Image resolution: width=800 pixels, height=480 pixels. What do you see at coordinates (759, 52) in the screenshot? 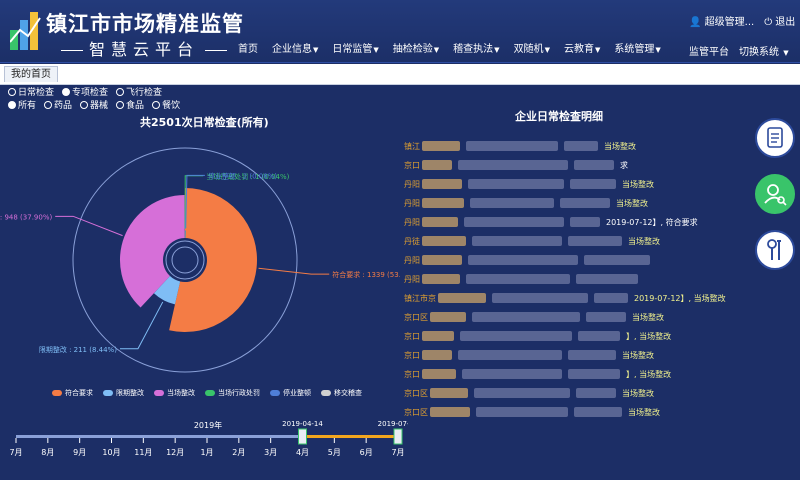
I see `switch-system-label: 切换系统` at bounding box center [759, 52].